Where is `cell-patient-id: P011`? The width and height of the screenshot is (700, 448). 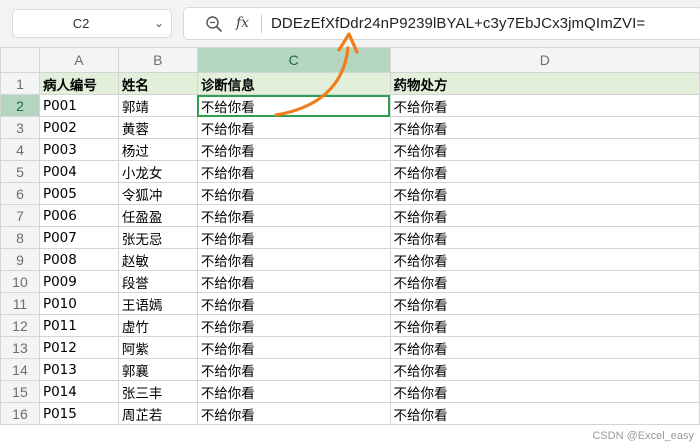 cell-patient-id: P011 is located at coordinates (78, 325).